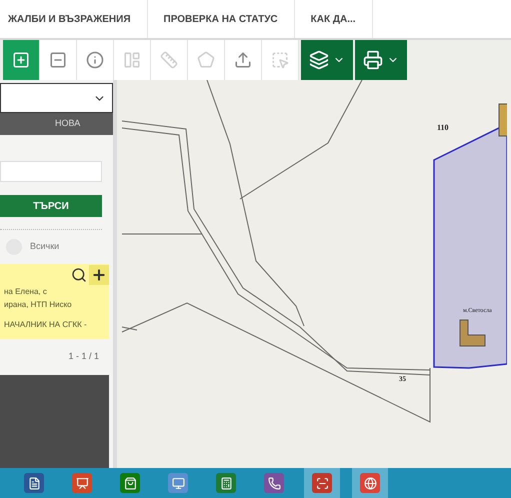  Describe the element at coordinates (51, 171) in the screenshot. I see `search-field` at that location.